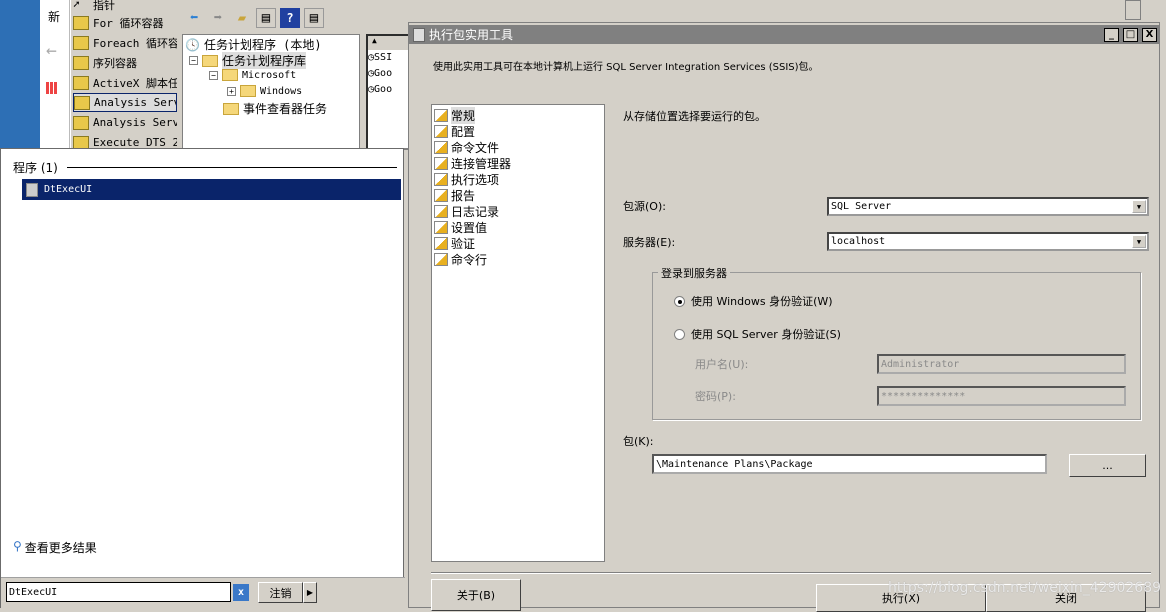 The height and width of the screenshot is (612, 1166). Describe the element at coordinates (118, 592) in the screenshot. I see `search-input: DtExecUI` at that location.